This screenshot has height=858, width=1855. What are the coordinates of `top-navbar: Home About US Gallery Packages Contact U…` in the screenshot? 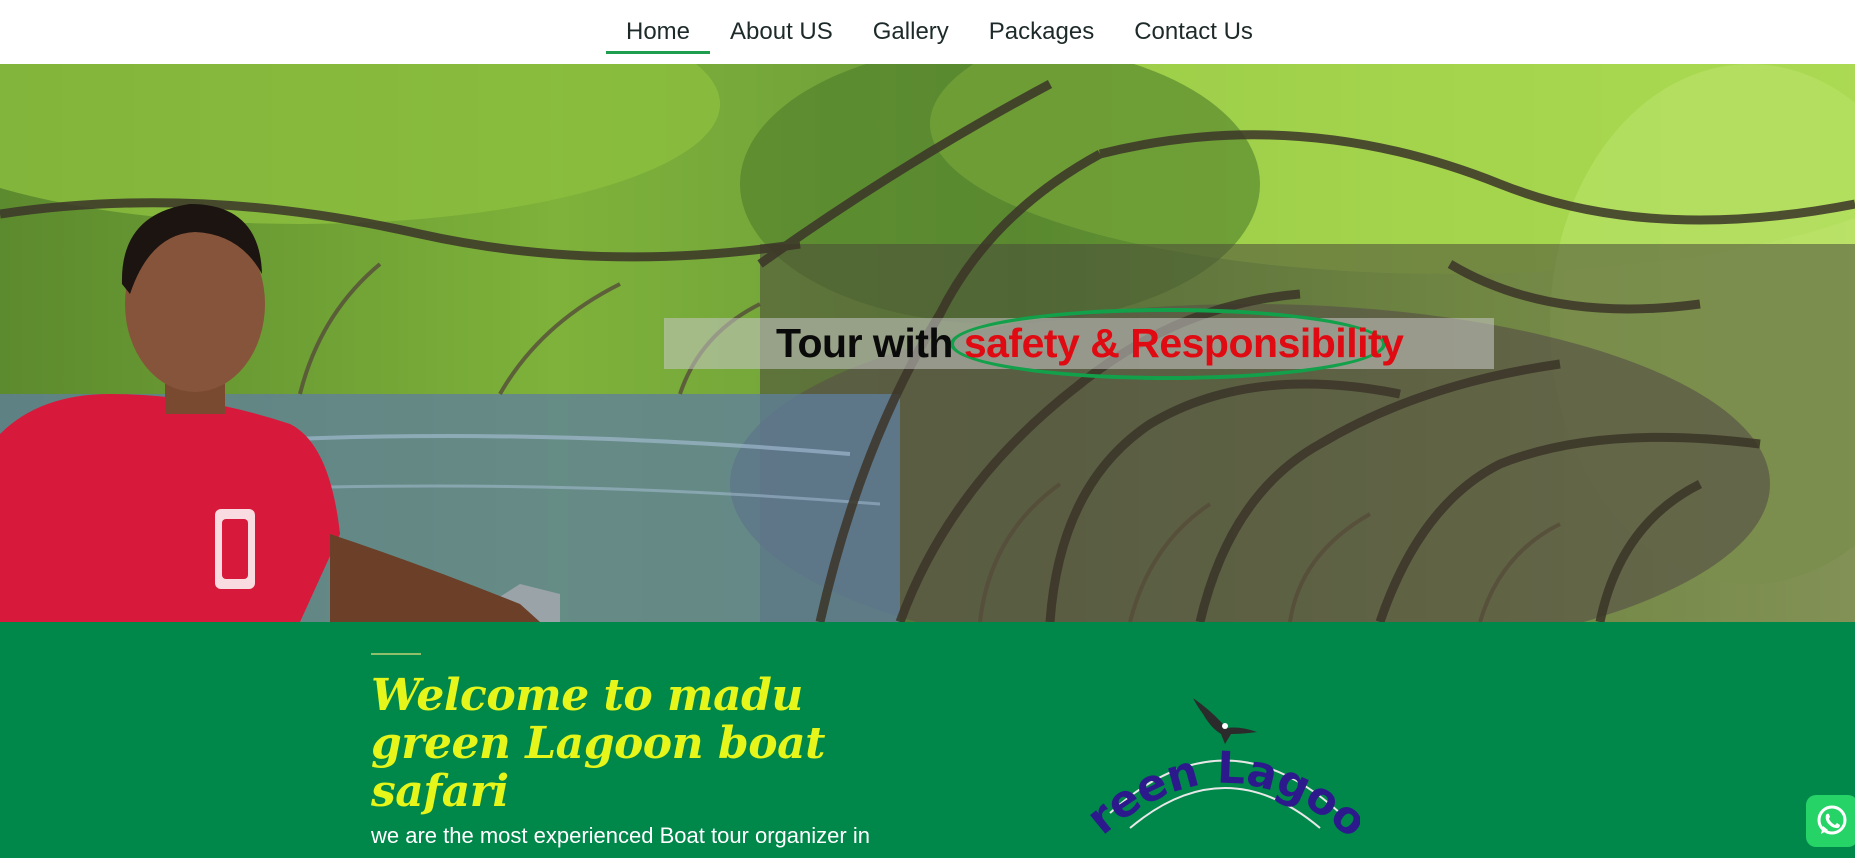 It's located at (927, 32).